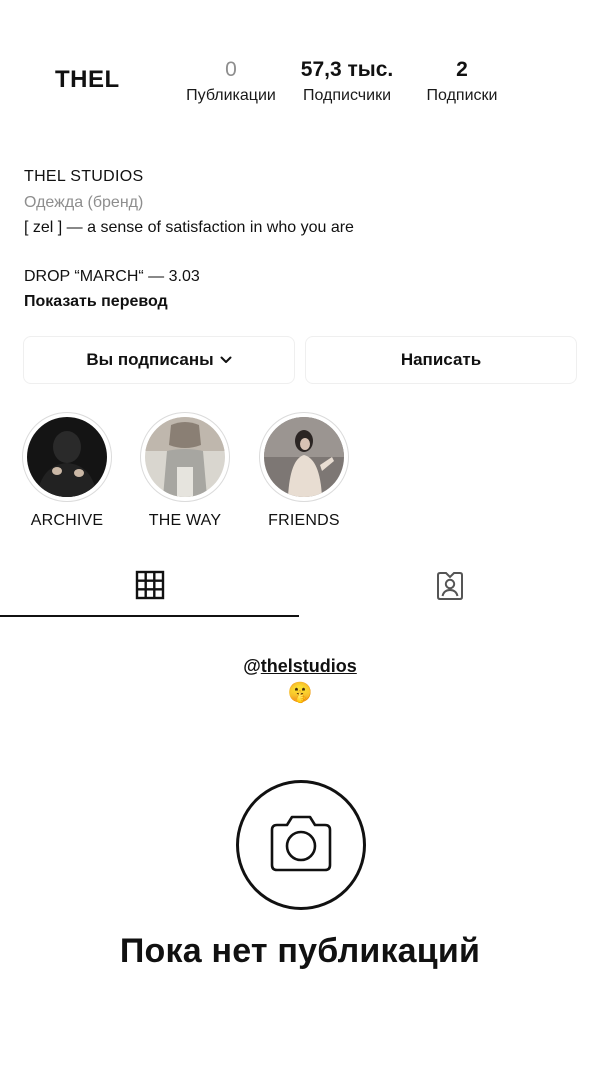 The width and height of the screenshot is (600, 1067). Describe the element at coordinates (231, 81) in the screenshot. I see `stat-posts: 0 Публикации` at that location.